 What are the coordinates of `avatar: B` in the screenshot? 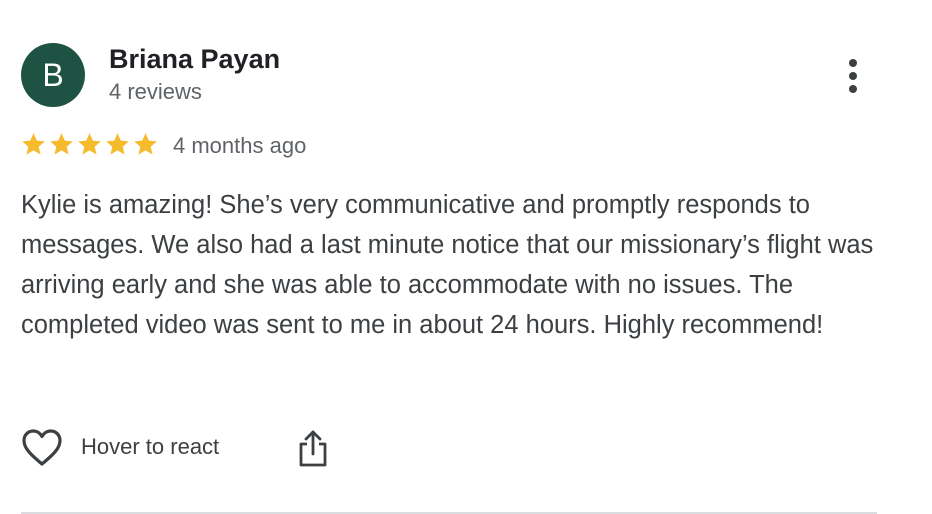 It's located at (53, 75).